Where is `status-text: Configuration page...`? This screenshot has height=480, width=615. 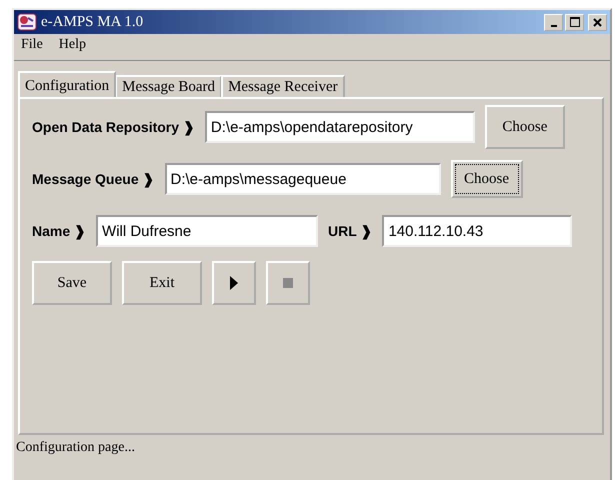 status-text: Configuration page... is located at coordinates (75, 448).